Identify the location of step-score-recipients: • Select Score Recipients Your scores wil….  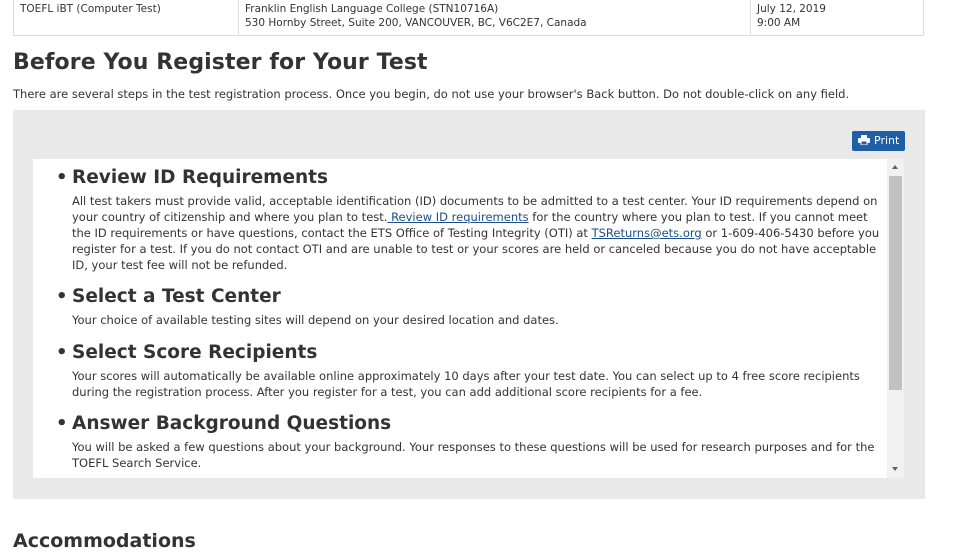
(459, 371).